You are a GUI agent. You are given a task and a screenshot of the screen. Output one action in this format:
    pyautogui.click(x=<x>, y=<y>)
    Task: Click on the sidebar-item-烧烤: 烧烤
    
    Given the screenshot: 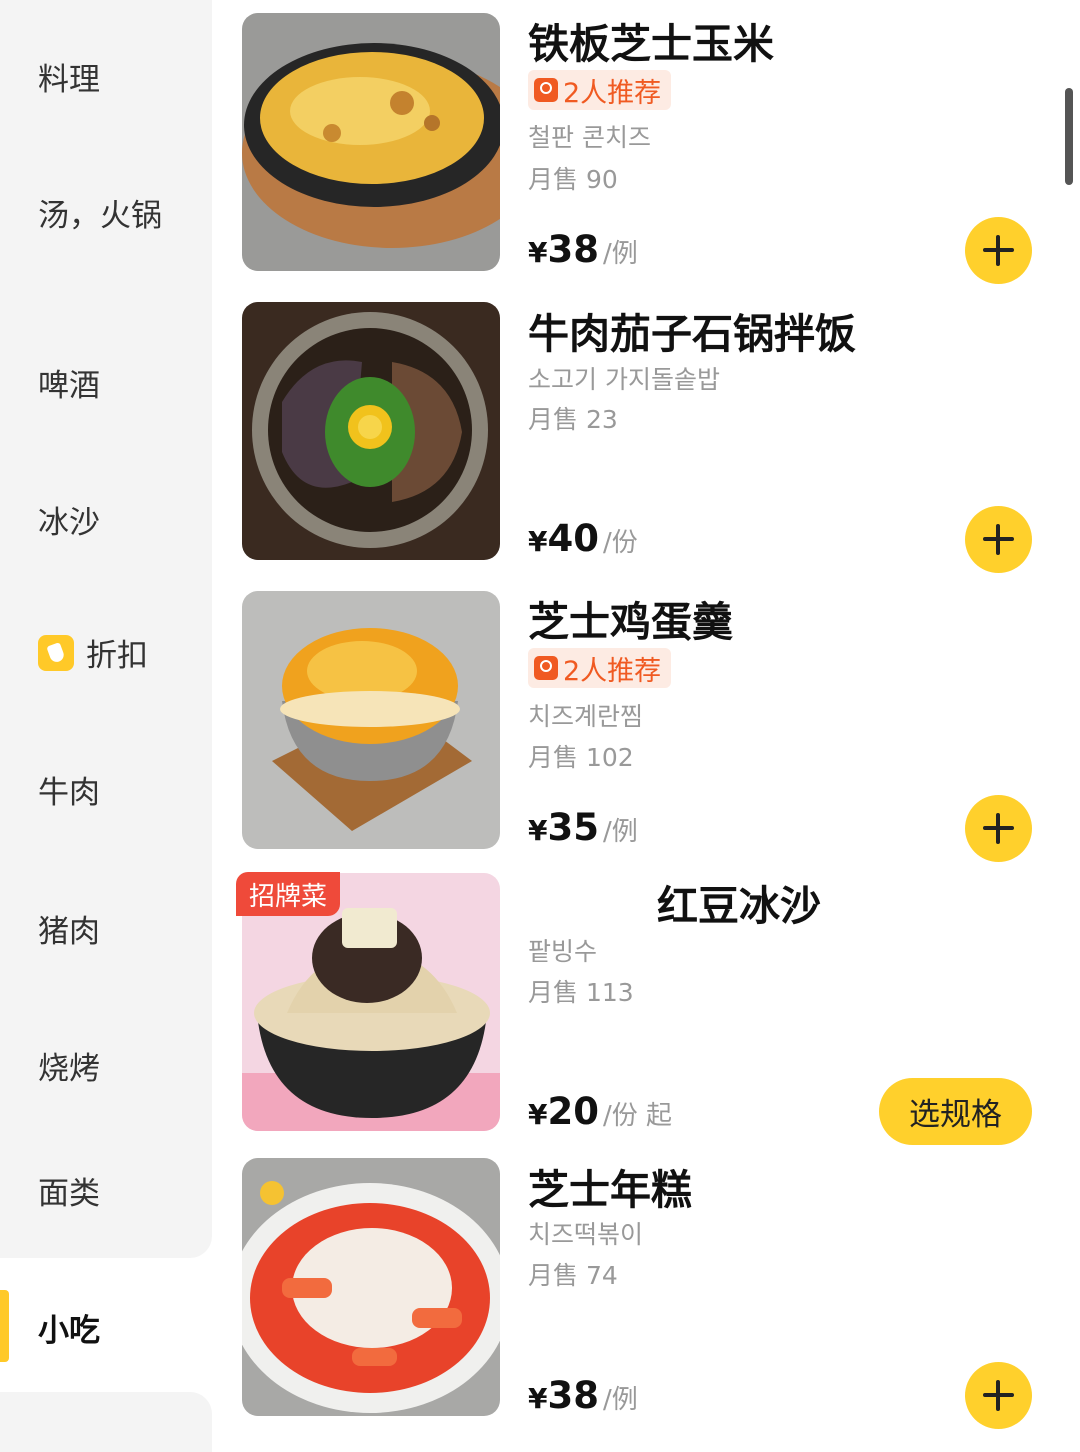 What is the action you would take?
    pyautogui.click(x=69, y=1065)
    